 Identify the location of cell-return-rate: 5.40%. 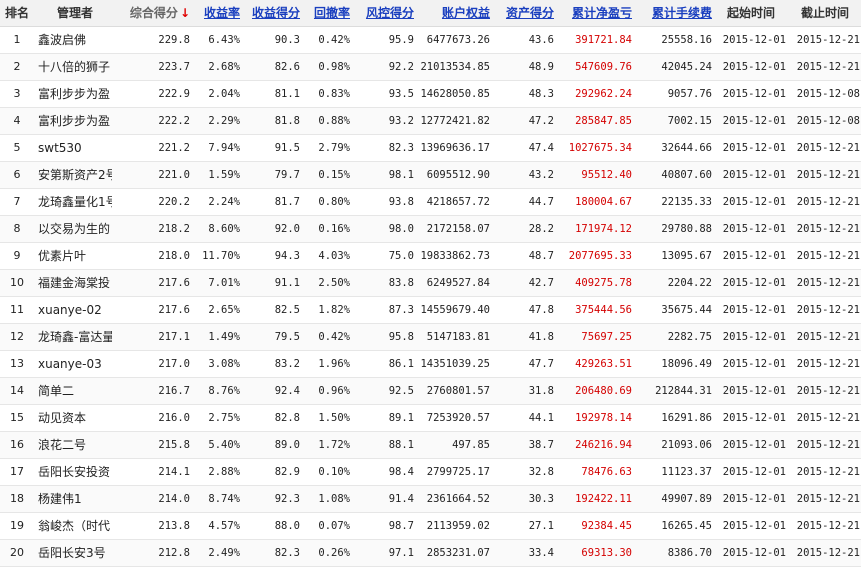
(224, 445).